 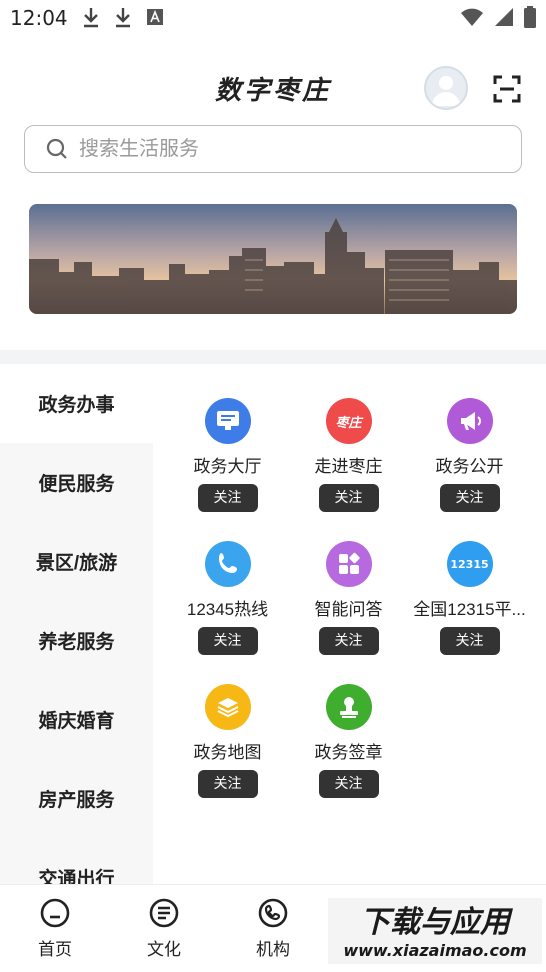 What do you see at coordinates (273, 913) in the screenshot?
I see `org-icon` at bounding box center [273, 913].